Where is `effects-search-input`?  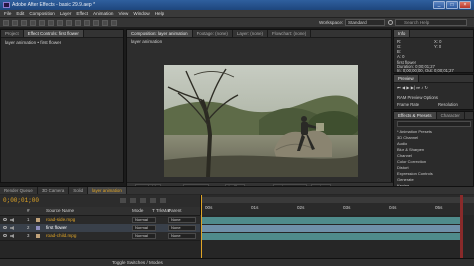 effects-search-input is located at coordinates (434, 124).